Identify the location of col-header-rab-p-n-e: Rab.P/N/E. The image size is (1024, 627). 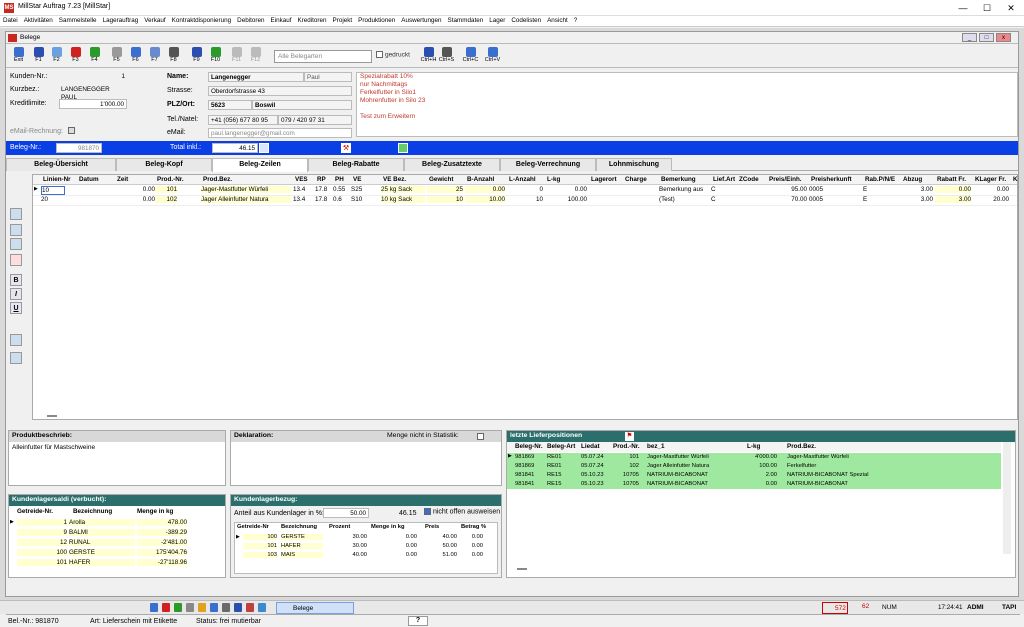
(880, 179).